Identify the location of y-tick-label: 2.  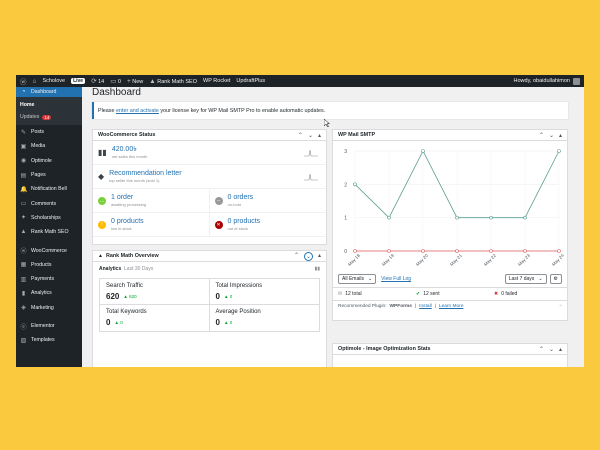
(345, 185).